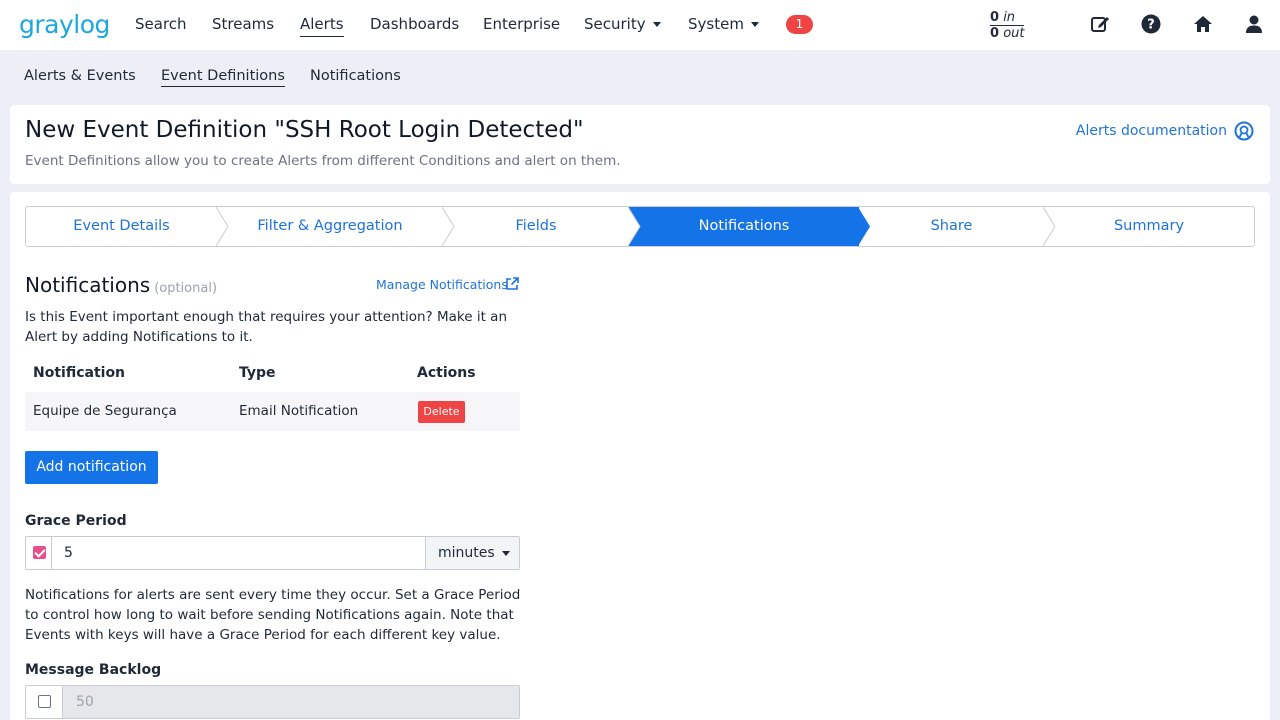  I want to click on step-event-details: Event Details, so click(121, 226).